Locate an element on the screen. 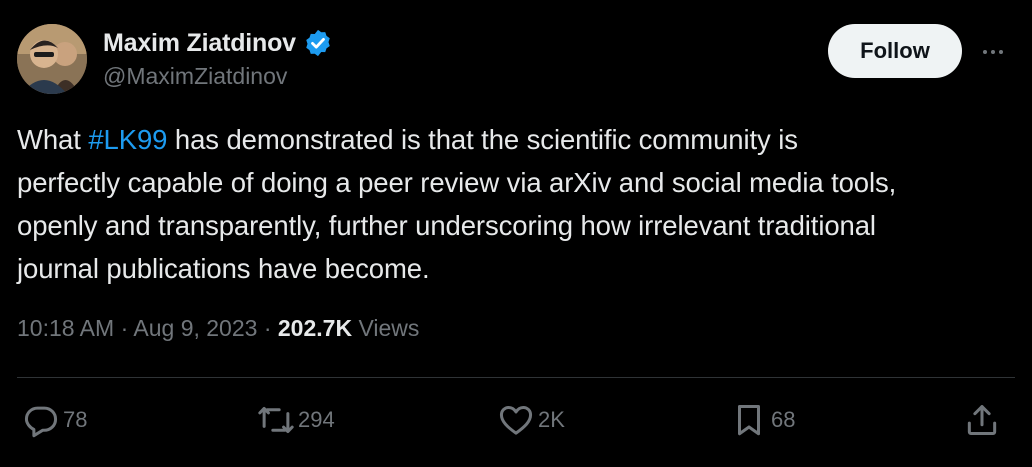 This screenshot has height=467, width=1032. bookmark-button: 68 is located at coordinates (762, 420).